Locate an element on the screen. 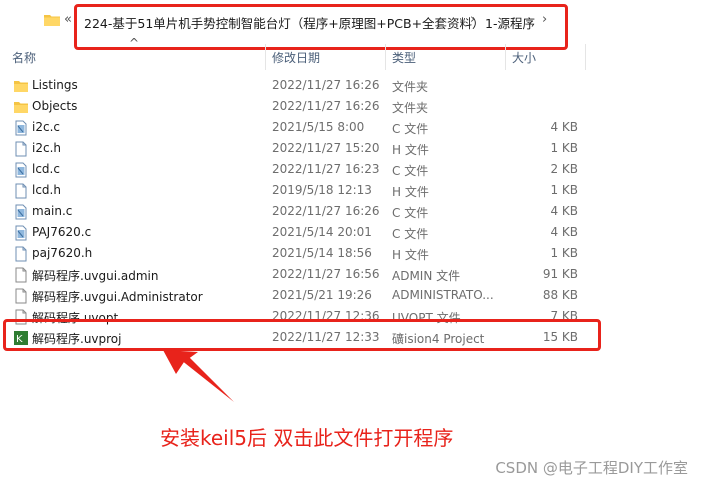  file-row: main.c 2022/11/27 16:26 C 文件 4 KB is located at coordinates (352, 211).